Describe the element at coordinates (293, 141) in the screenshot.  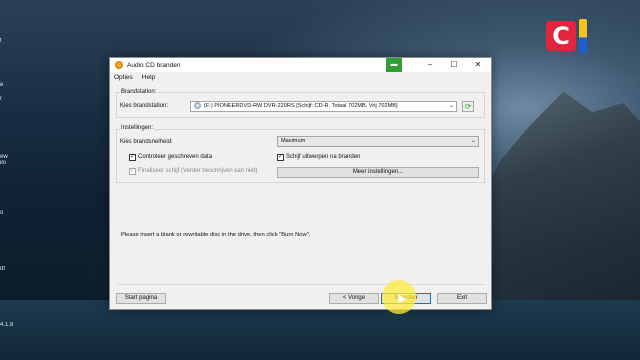
I see `speed-select-value: Maximum` at that location.